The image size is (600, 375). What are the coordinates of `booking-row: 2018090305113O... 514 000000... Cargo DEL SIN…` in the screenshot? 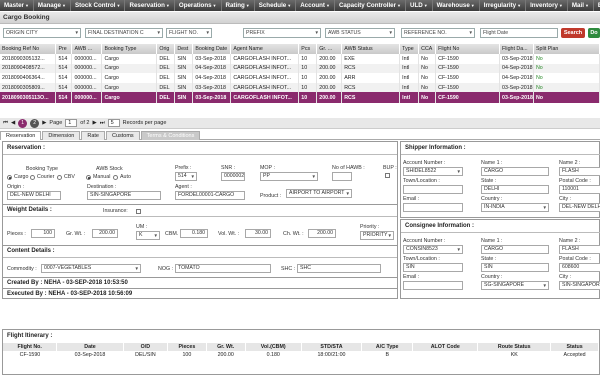 It's located at (300, 98).